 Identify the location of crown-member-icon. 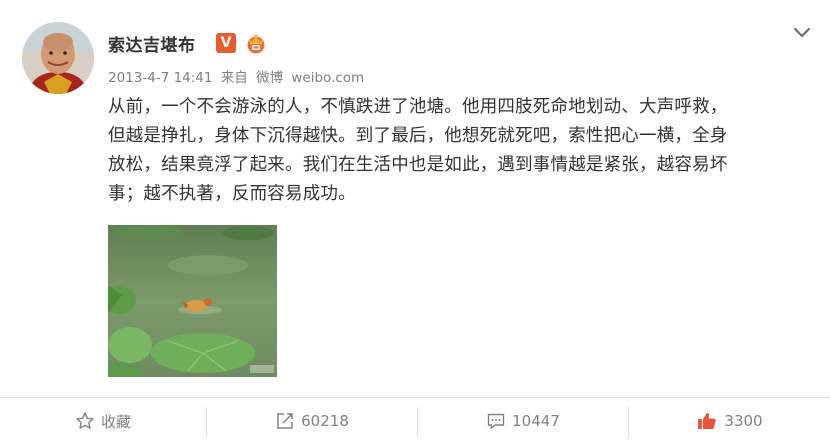
(256, 43).